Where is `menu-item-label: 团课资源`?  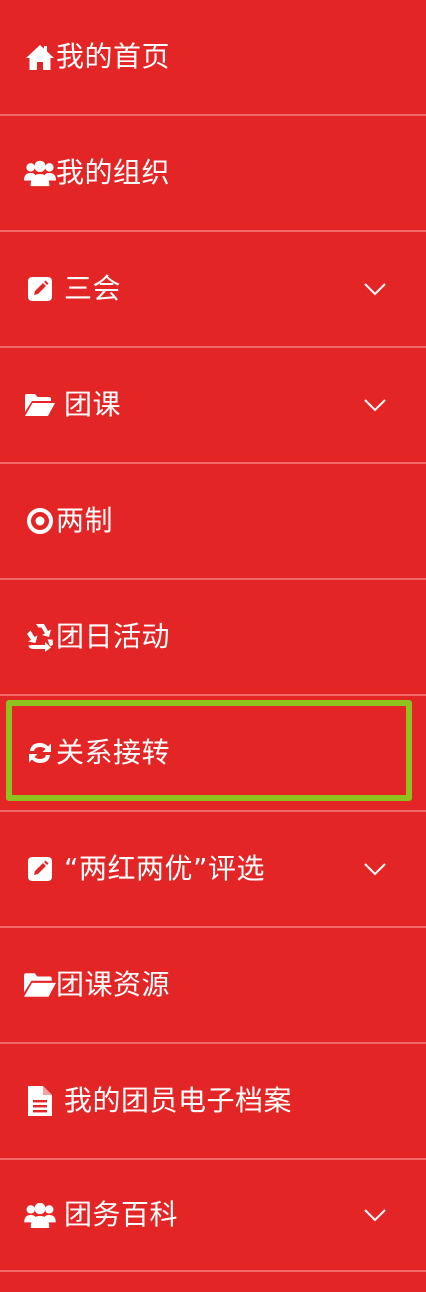
menu-item-label: 团课资源 is located at coordinates (113, 984).